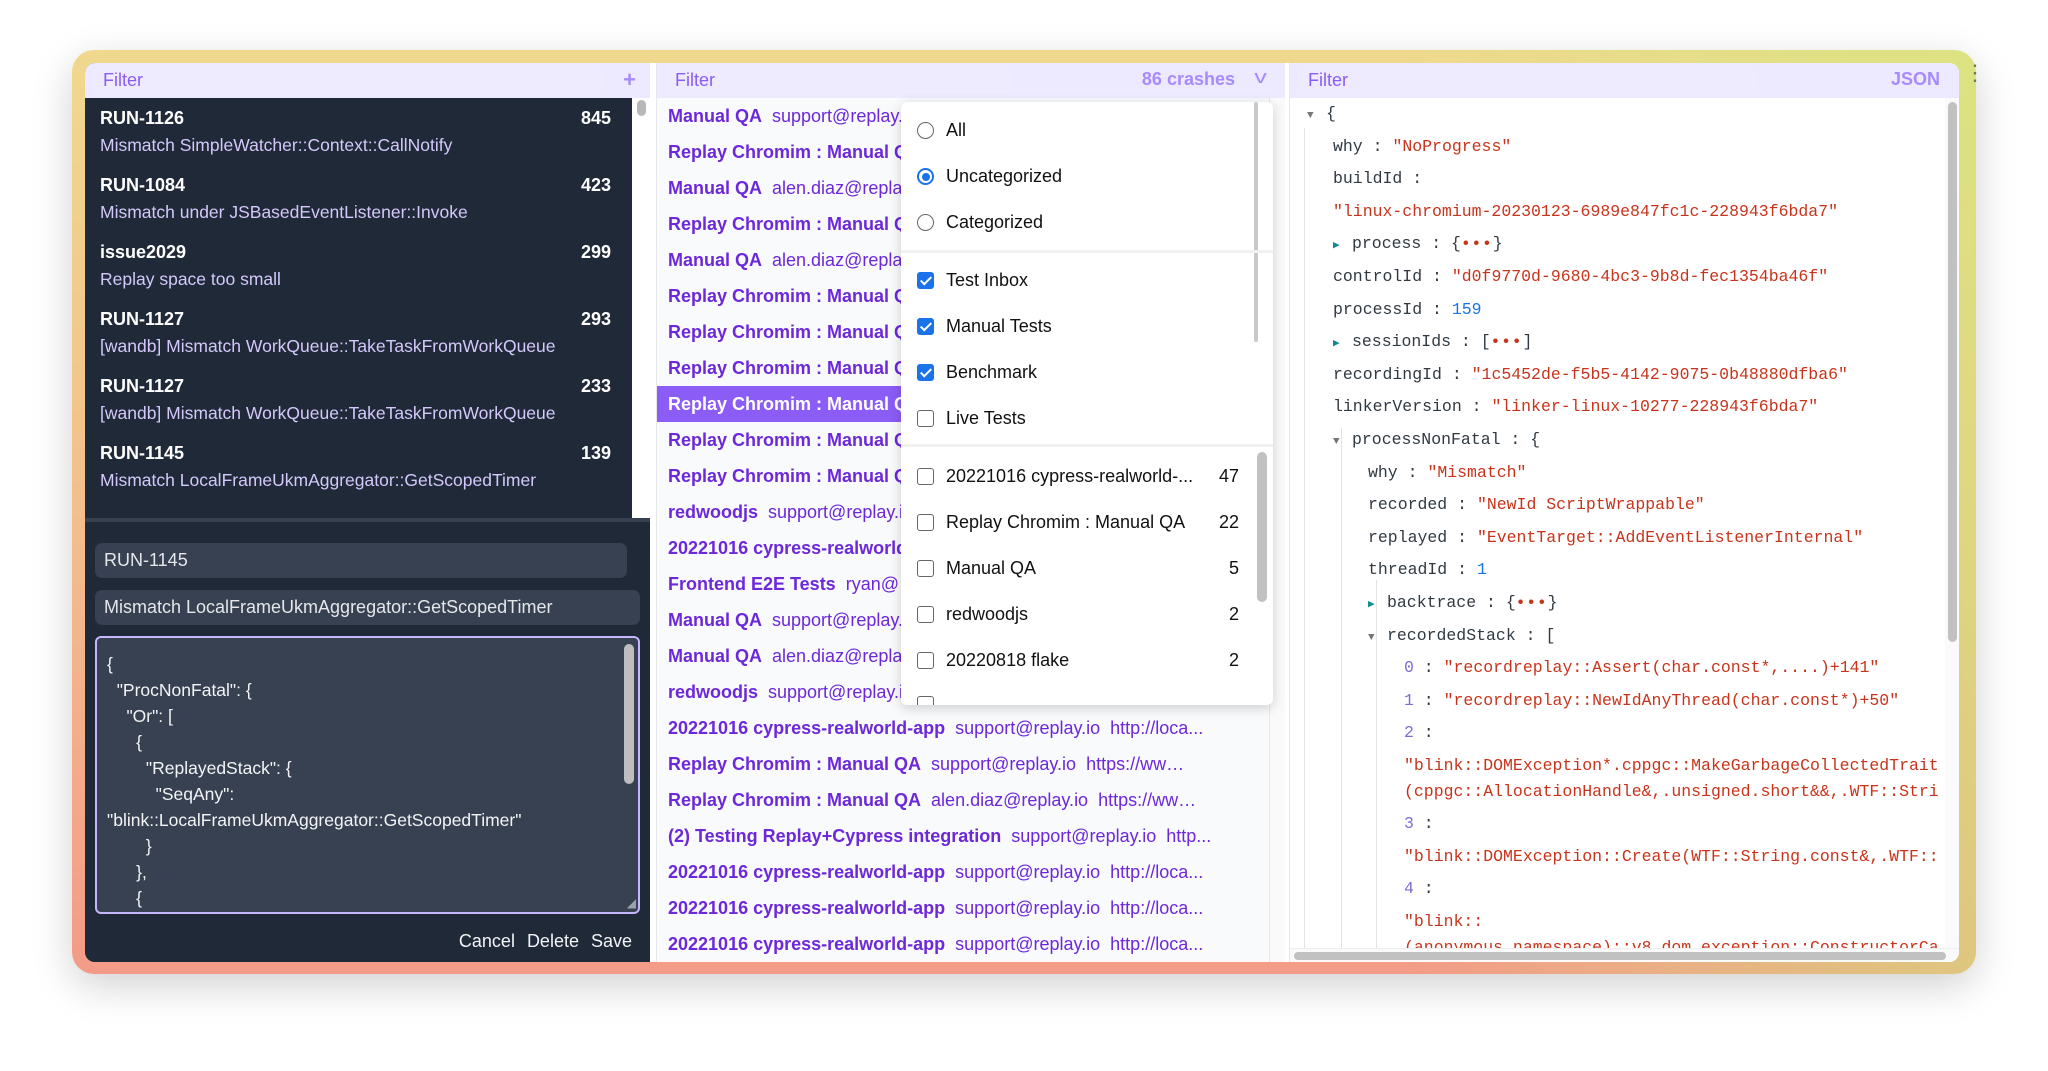 This screenshot has width=2048, height=1071. Describe the element at coordinates (1378, 309) in the screenshot. I see `json-key: processId` at that location.